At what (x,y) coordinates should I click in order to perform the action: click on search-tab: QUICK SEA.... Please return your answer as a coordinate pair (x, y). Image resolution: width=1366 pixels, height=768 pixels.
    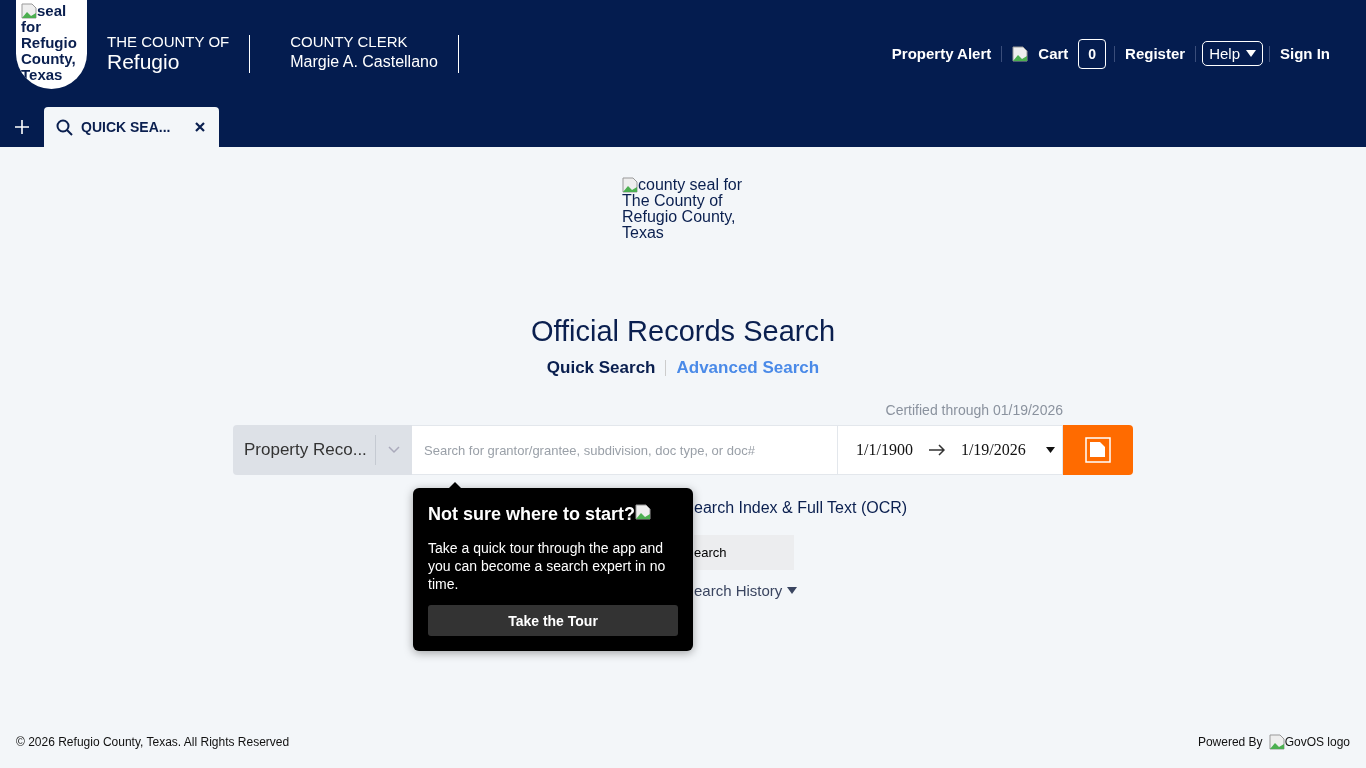
    Looking at the image, I should click on (131, 127).